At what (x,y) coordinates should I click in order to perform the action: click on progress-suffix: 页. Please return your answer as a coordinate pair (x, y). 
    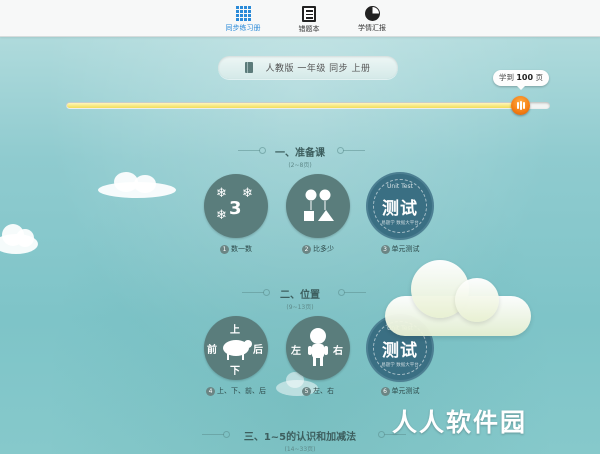
    Looking at the image, I should click on (539, 77).